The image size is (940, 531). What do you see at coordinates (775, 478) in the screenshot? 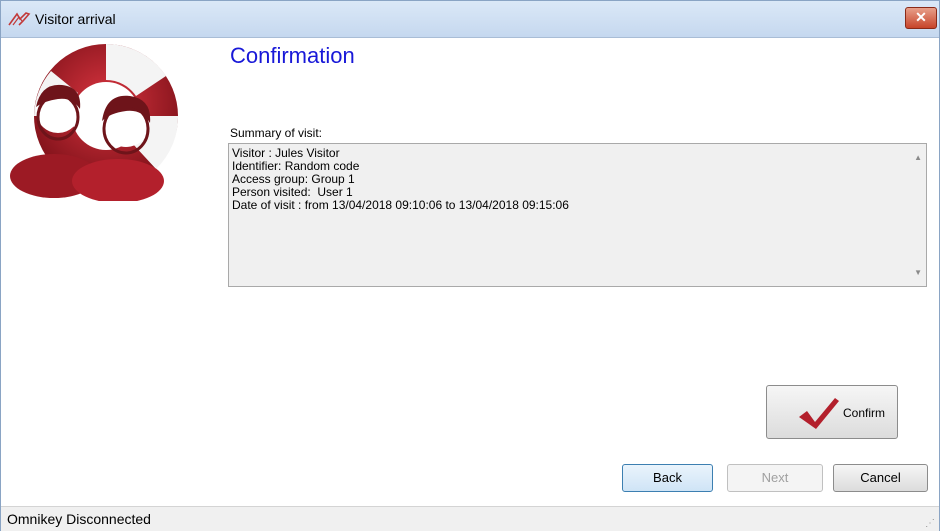
I see `next-button: Next` at bounding box center [775, 478].